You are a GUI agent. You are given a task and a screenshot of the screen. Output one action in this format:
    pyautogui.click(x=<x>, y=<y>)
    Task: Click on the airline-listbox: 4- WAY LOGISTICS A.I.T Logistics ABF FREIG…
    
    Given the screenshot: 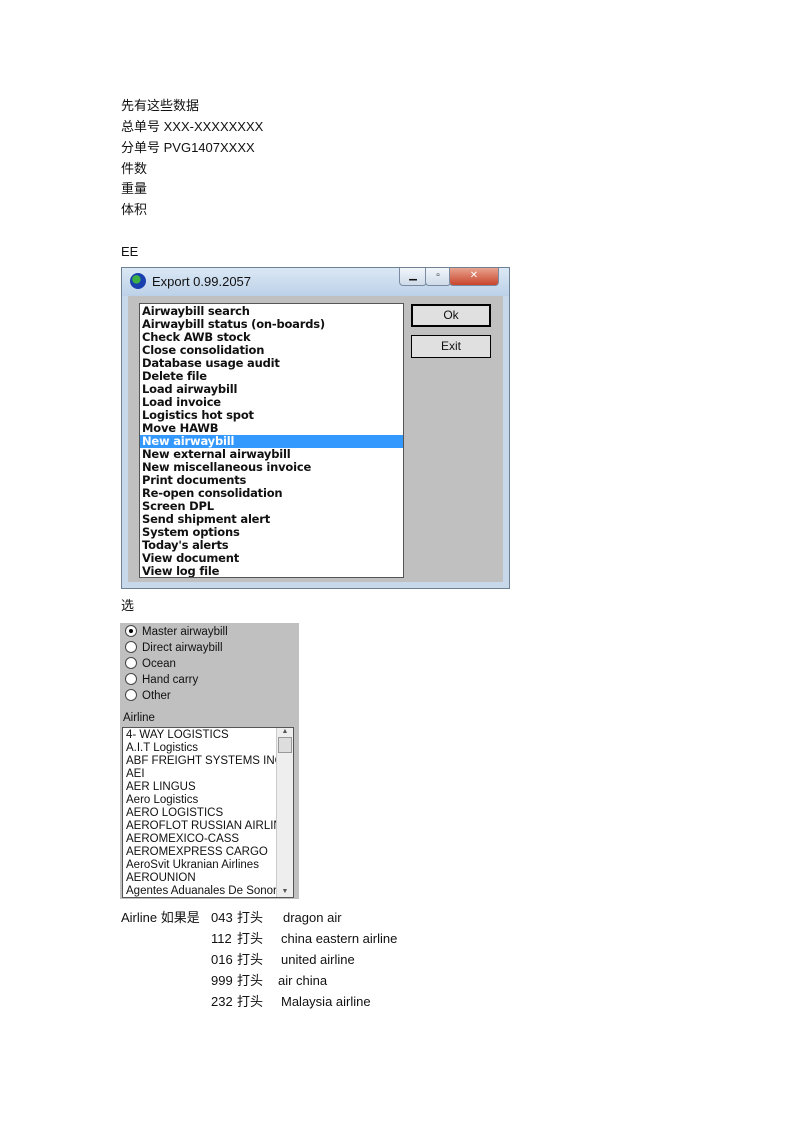 What is the action you would take?
    pyautogui.click(x=208, y=812)
    